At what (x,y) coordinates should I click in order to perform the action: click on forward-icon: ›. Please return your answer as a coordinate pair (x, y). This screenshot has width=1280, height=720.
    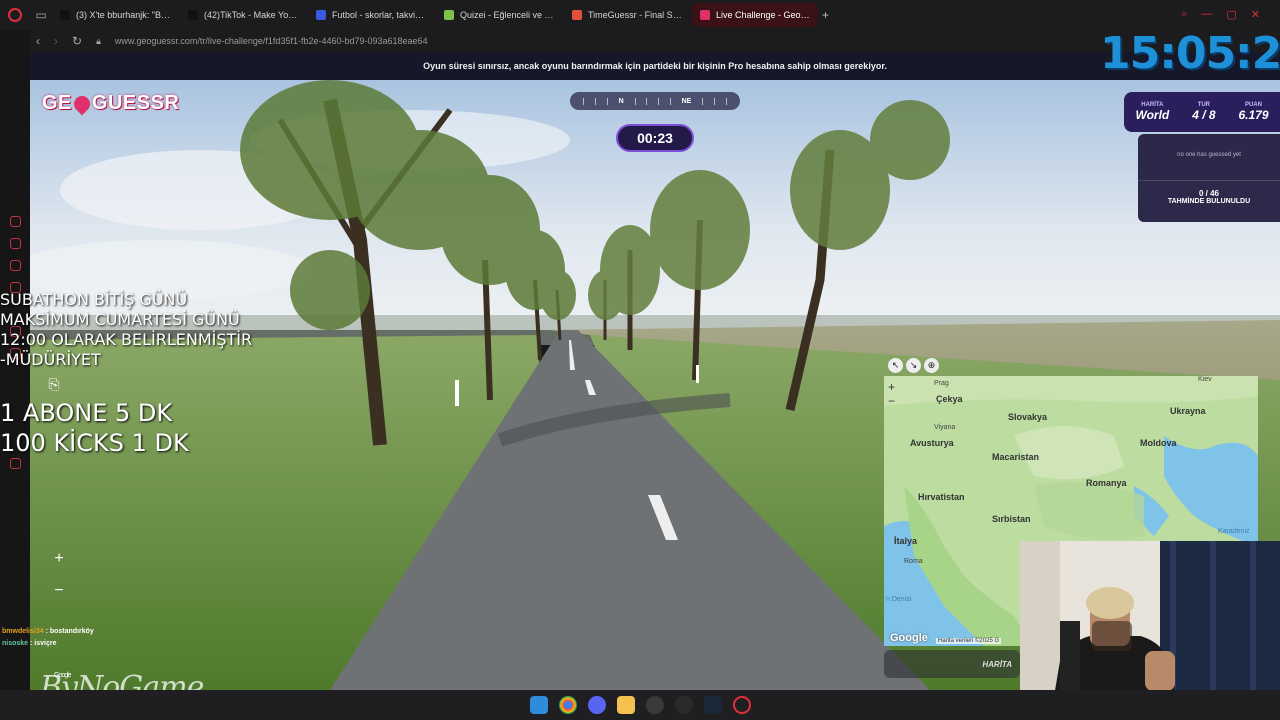
    Looking at the image, I should click on (56, 41).